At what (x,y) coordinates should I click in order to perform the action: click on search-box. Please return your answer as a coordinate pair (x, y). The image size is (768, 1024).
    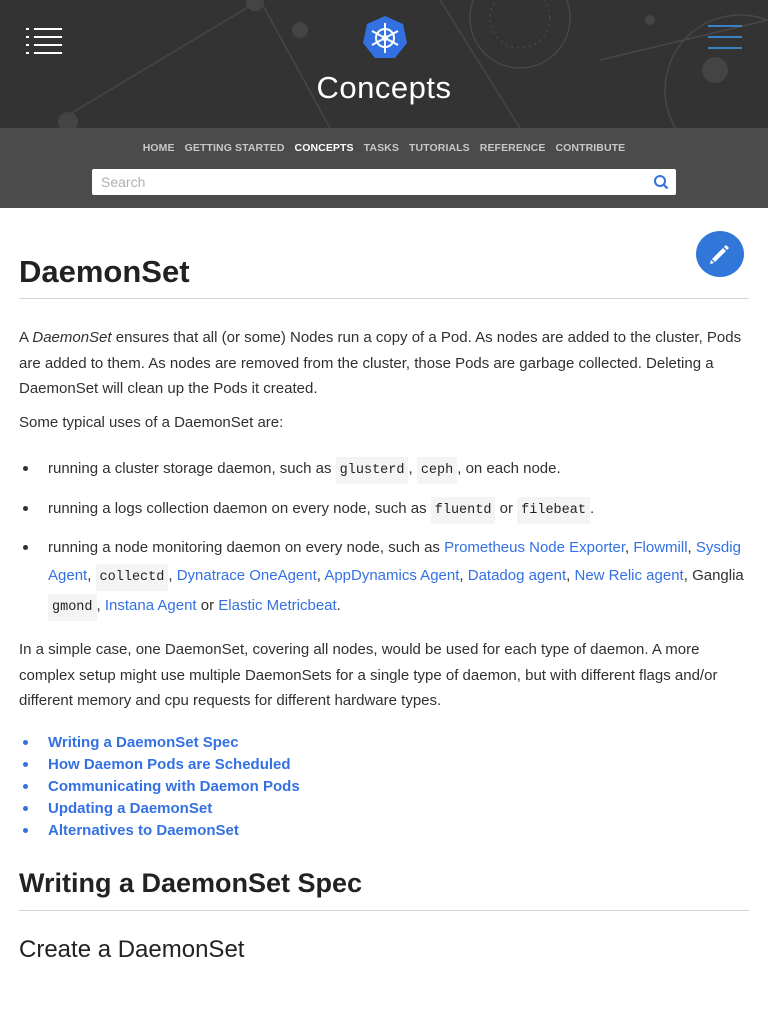
    Looking at the image, I should click on (384, 182).